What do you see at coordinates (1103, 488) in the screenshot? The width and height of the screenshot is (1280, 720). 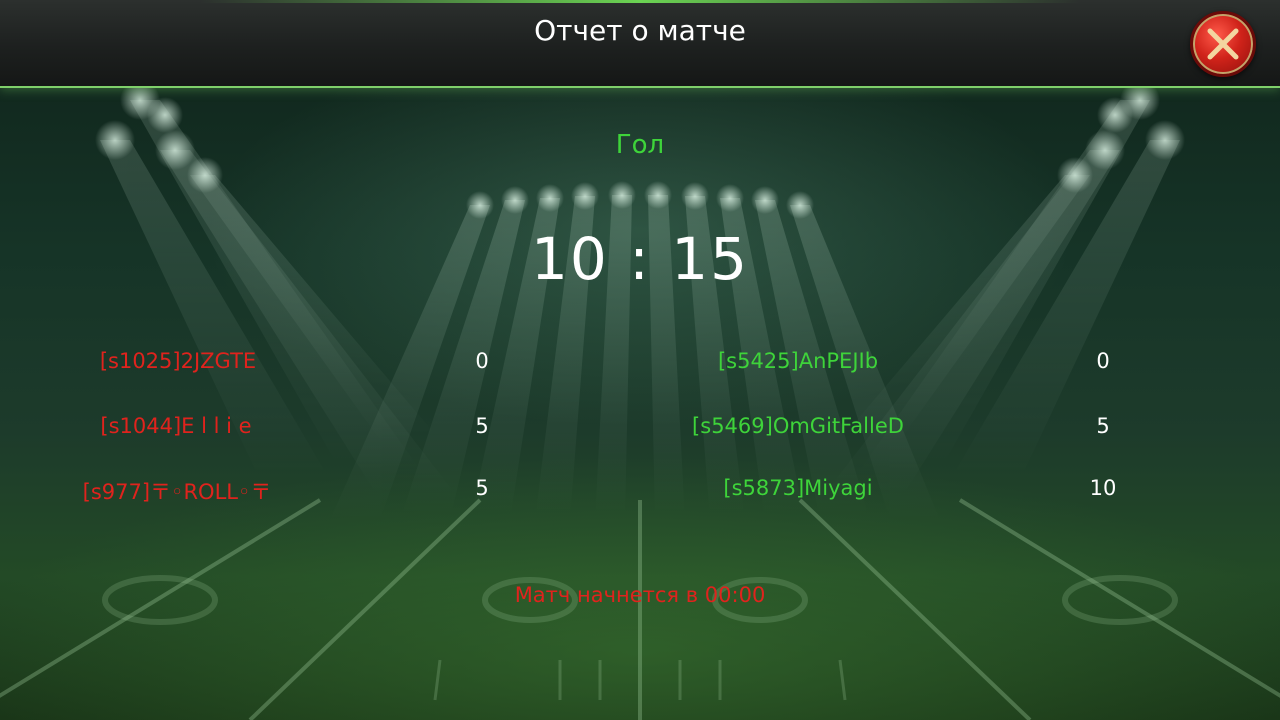 I see `right-player-score: 10` at bounding box center [1103, 488].